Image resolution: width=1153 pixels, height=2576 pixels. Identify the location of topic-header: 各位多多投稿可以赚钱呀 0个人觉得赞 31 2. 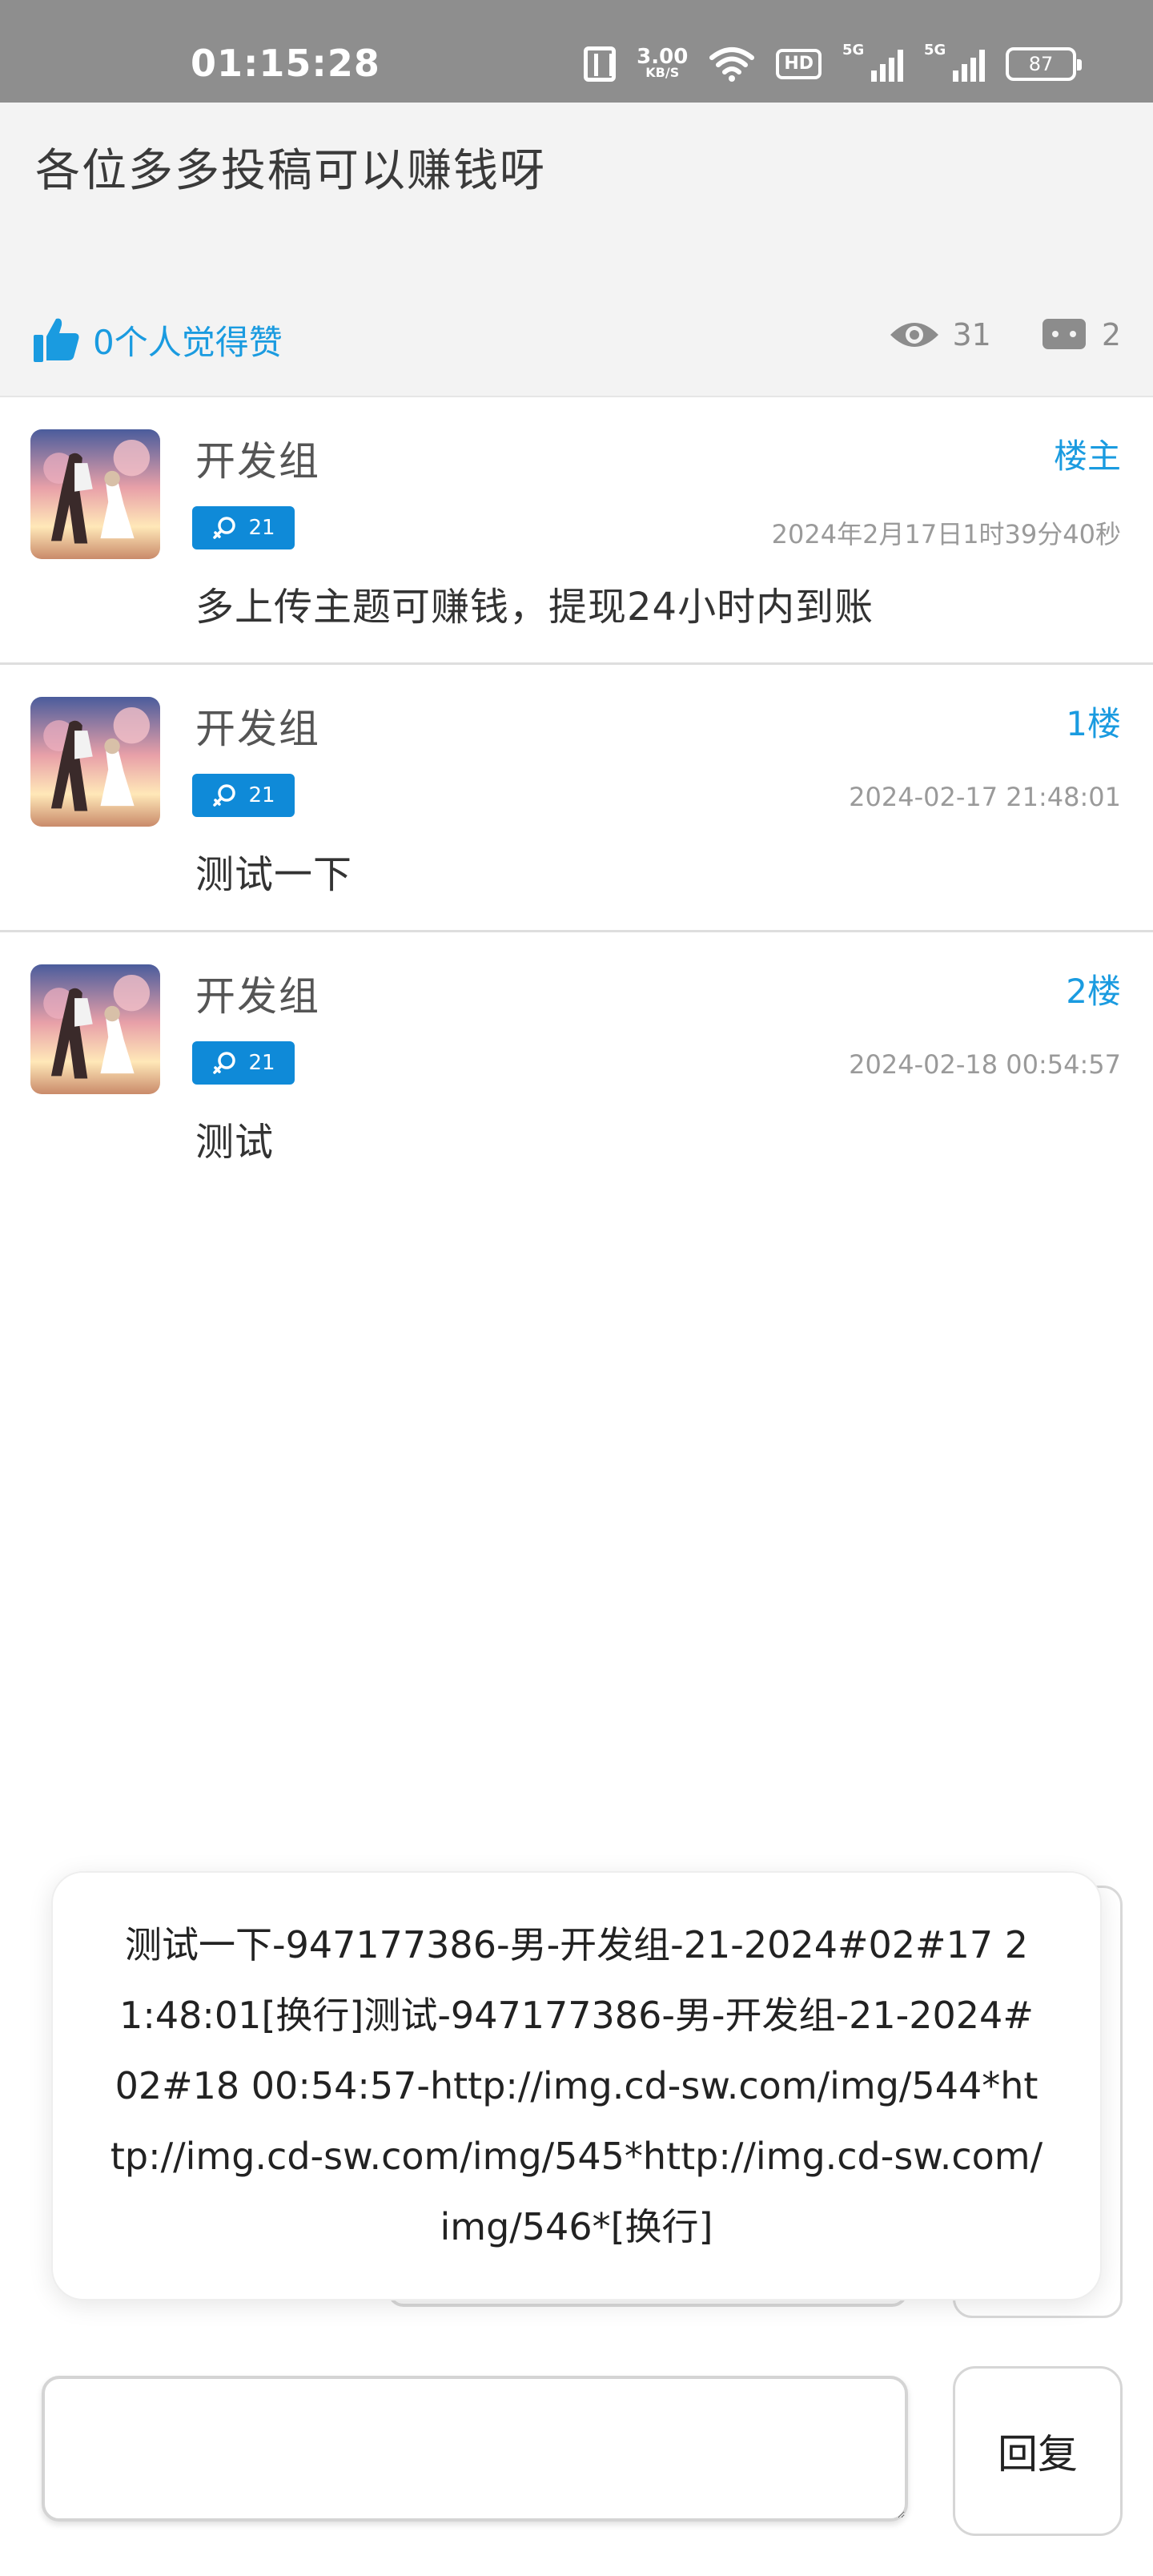
(576, 250).